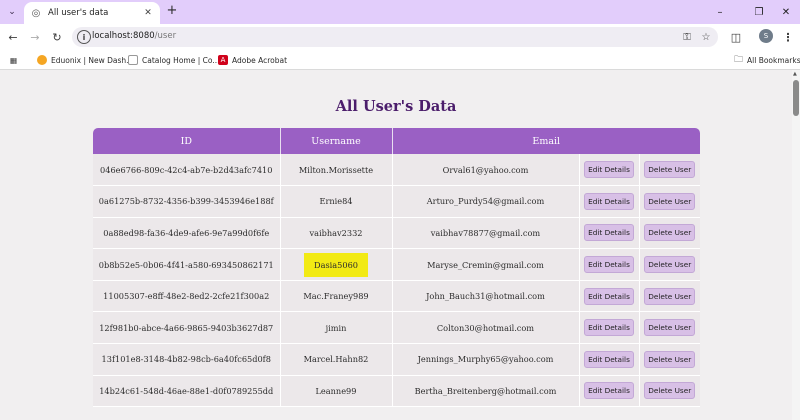 This screenshot has width=800, height=420. Describe the element at coordinates (336, 233) in the screenshot. I see `cell-username: vaibhav2332` at that location.